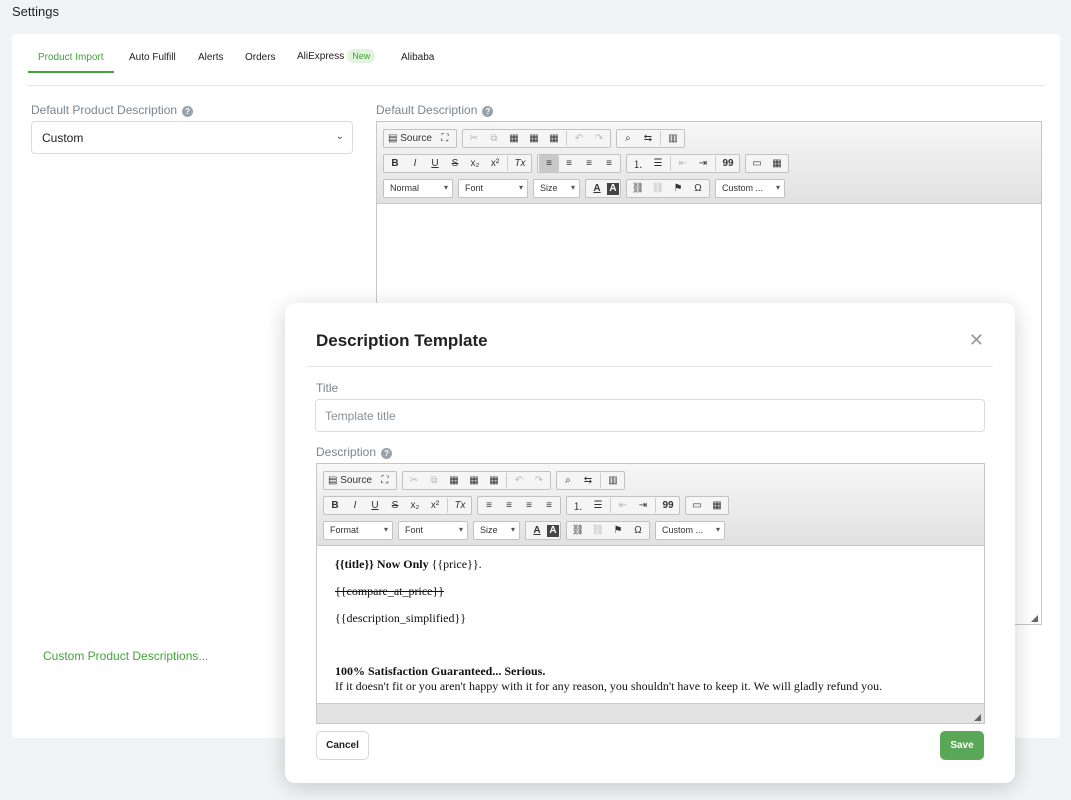 The height and width of the screenshot is (800, 1071). What do you see at coordinates (112, 110) in the screenshot?
I see `default-product-description-label: Default Product Description?` at bounding box center [112, 110].